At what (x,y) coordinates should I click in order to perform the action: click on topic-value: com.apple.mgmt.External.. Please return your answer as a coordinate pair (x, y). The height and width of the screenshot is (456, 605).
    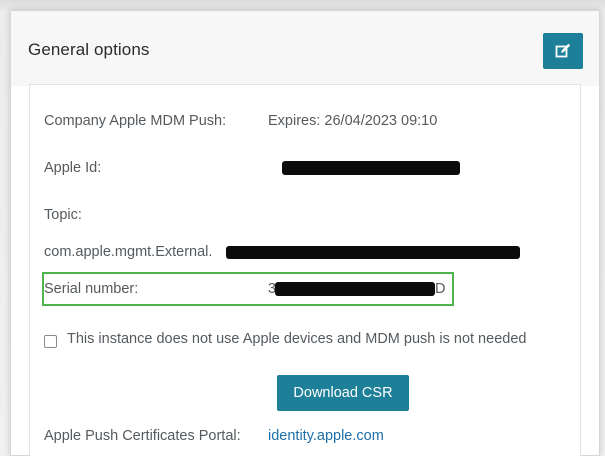
    Looking at the image, I should click on (128, 252).